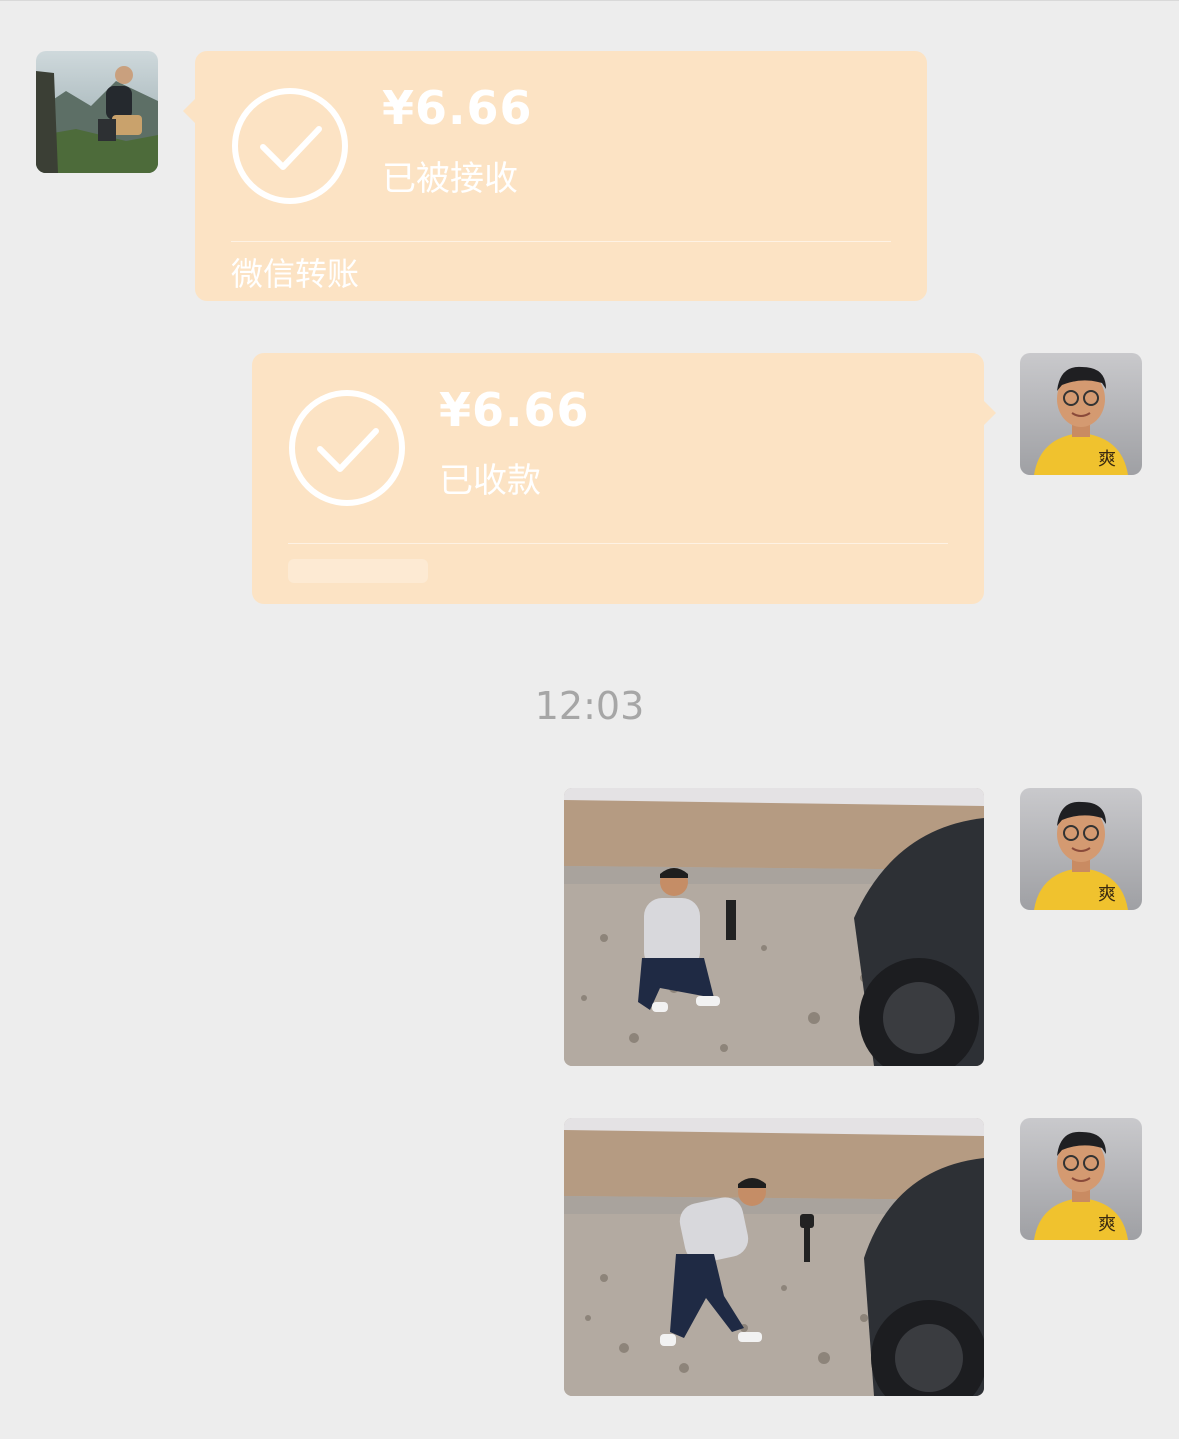  What do you see at coordinates (555, 176) in the screenshot?
I see `transfer-bubble-received: ¥6.66 已被接收 微信转账` at bounding box center [555, 176].